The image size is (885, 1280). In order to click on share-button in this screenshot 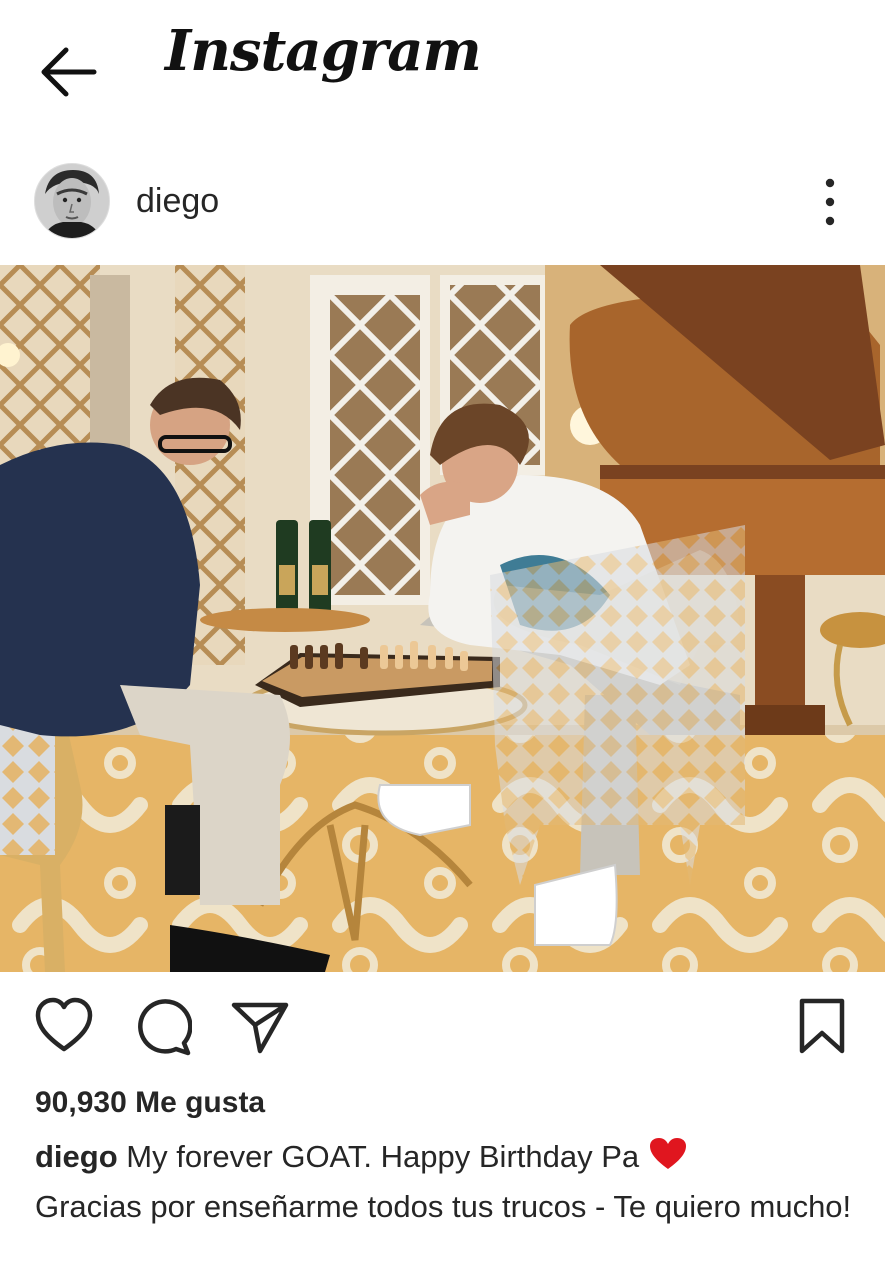, I will do `click(260, 1027)`.